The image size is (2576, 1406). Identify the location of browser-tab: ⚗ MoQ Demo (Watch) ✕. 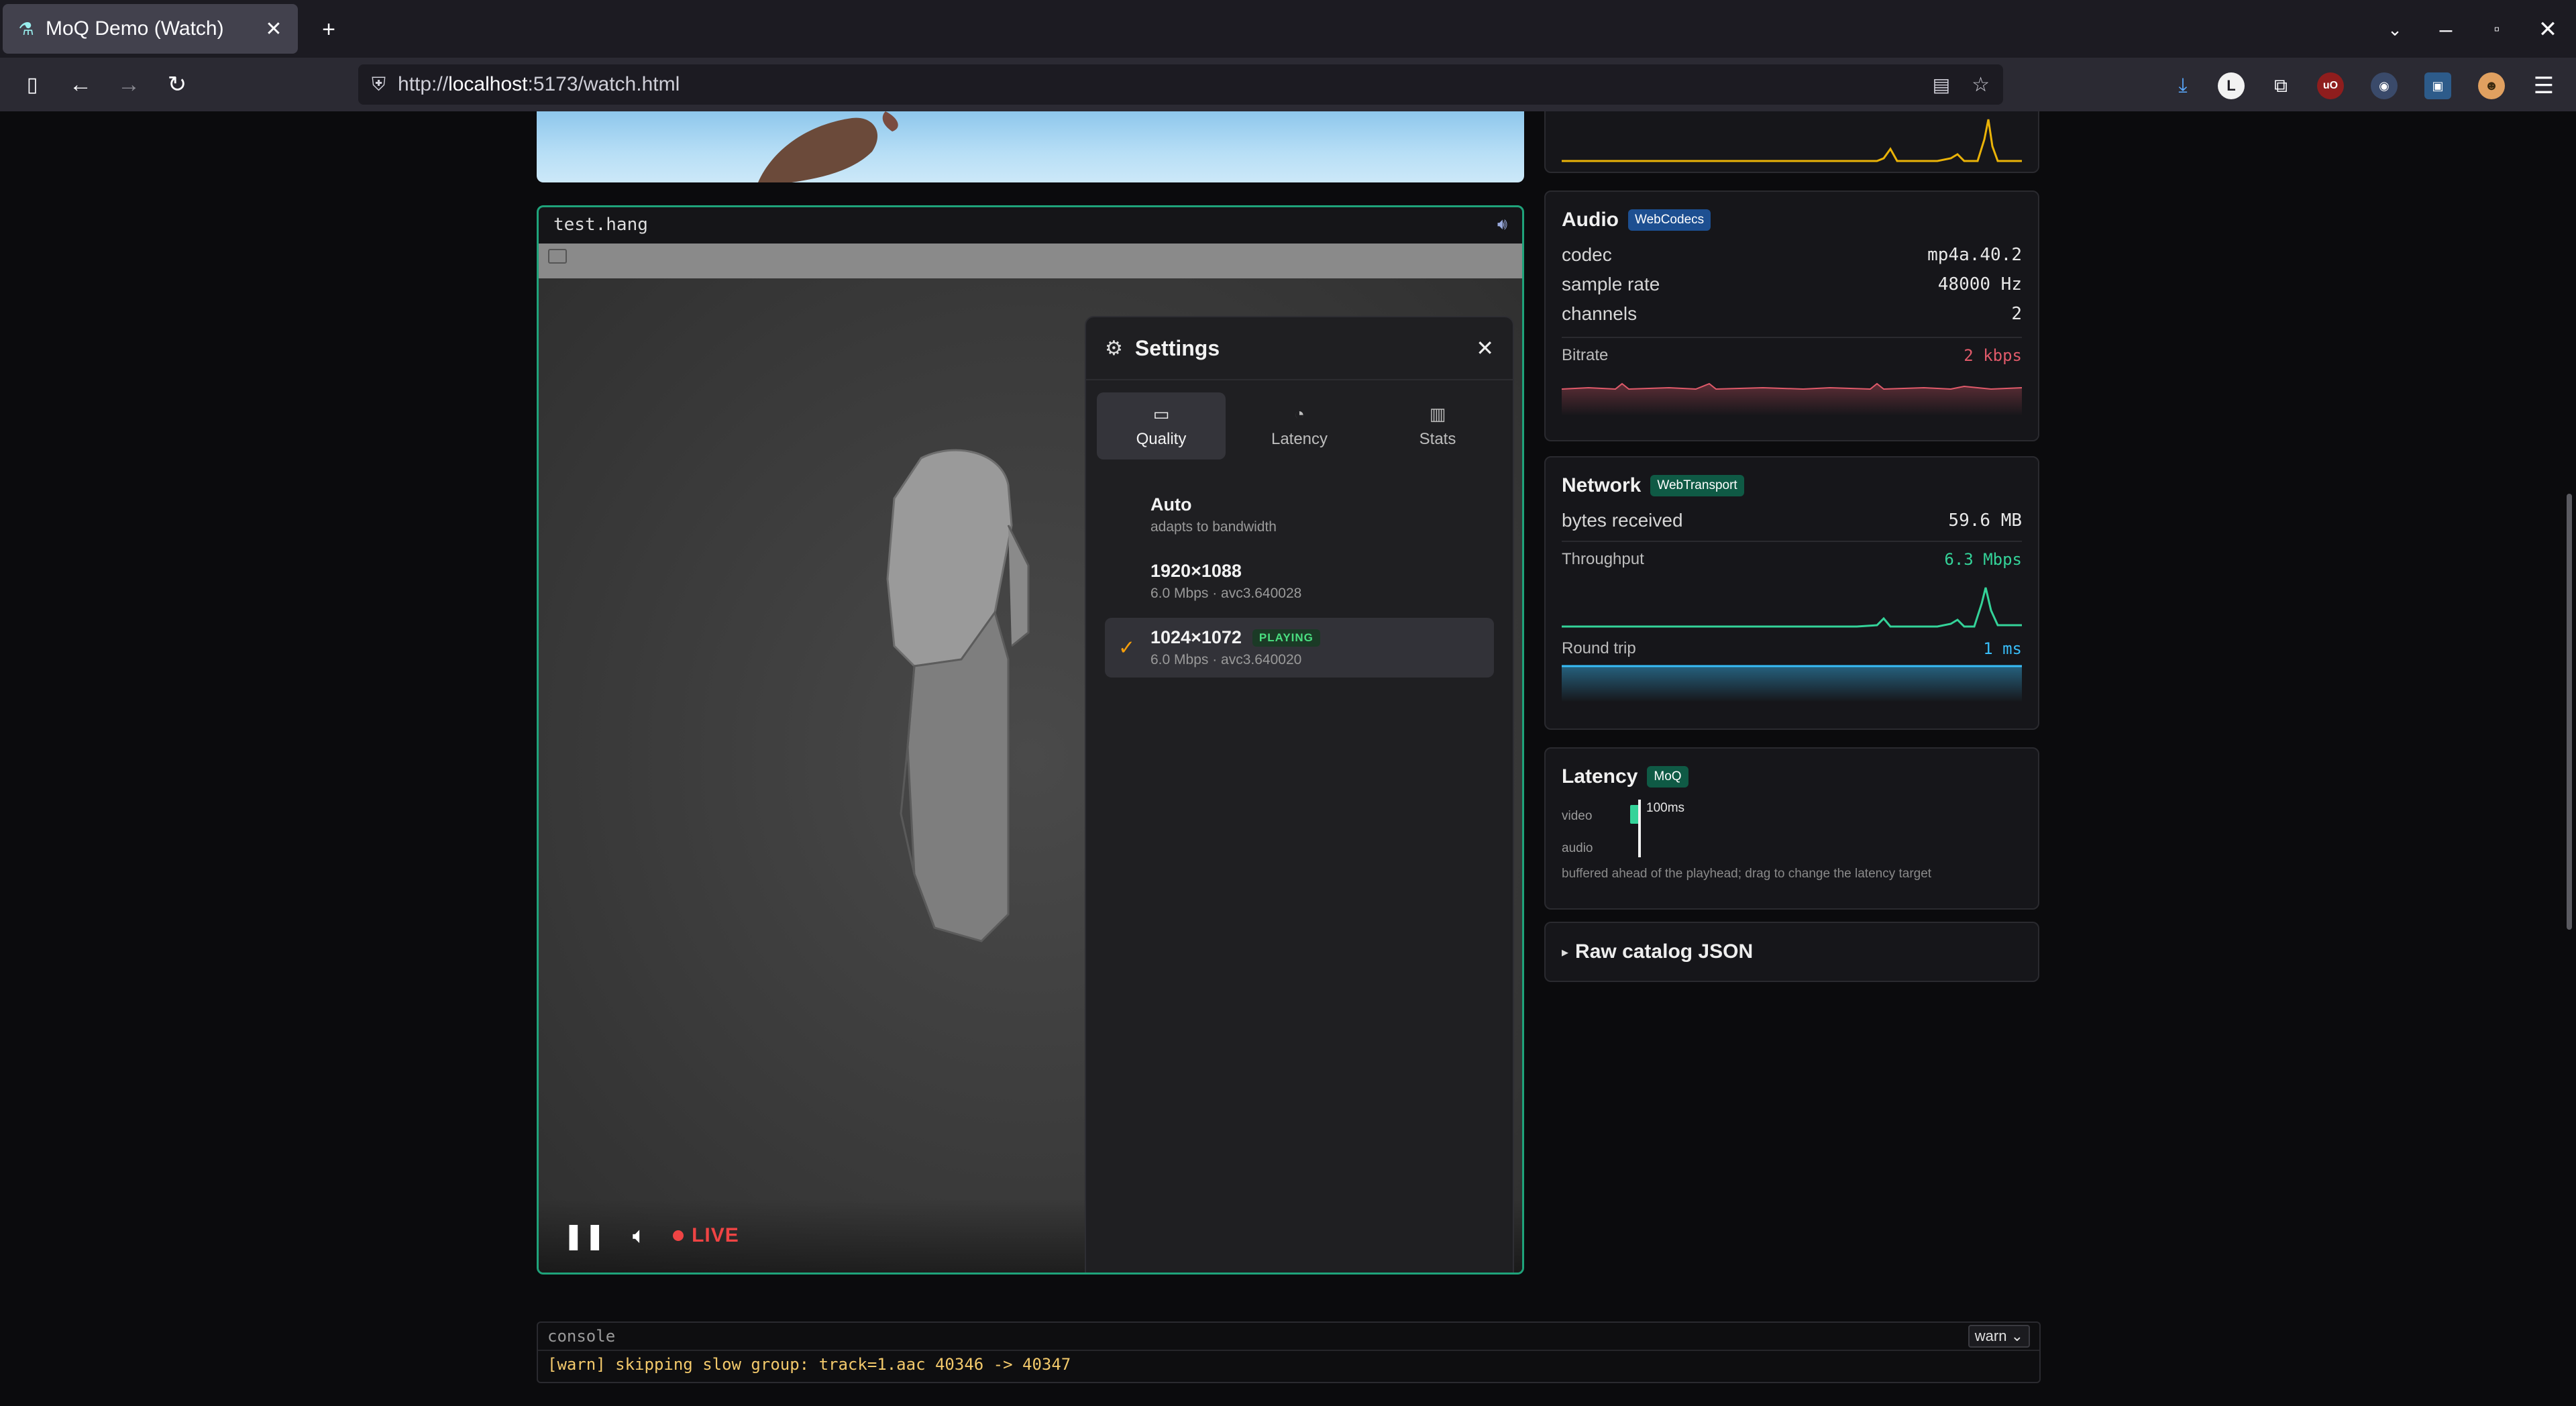
(150, 29).